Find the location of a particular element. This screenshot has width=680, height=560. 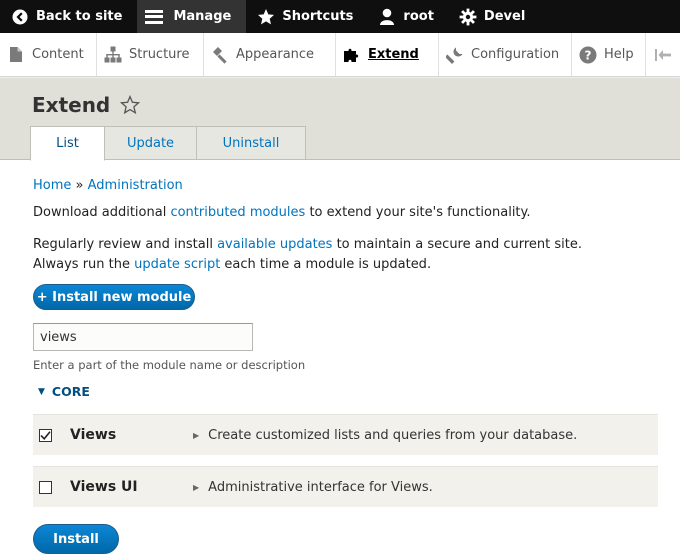

shortcuts-tab: Shortcuts is located at coordinates (307, 16).